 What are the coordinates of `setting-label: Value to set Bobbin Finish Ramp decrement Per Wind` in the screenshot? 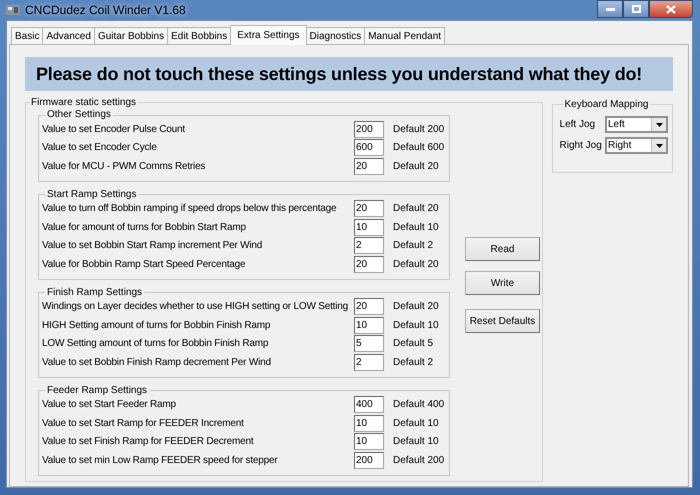 It's located at (157, 362).